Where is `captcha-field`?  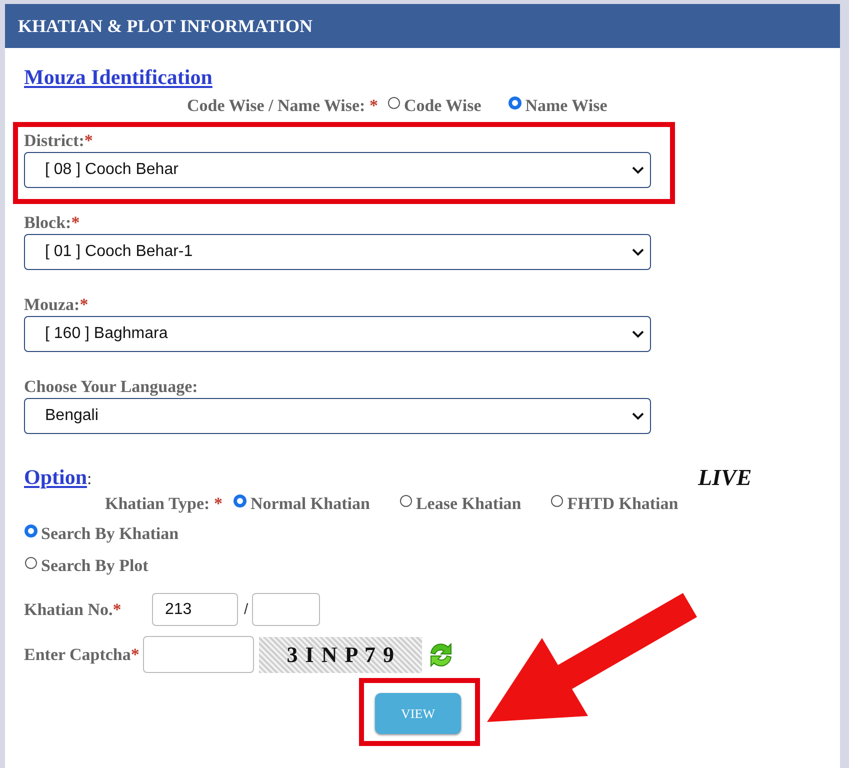 captcha-field is located at coordinates (198, 654).